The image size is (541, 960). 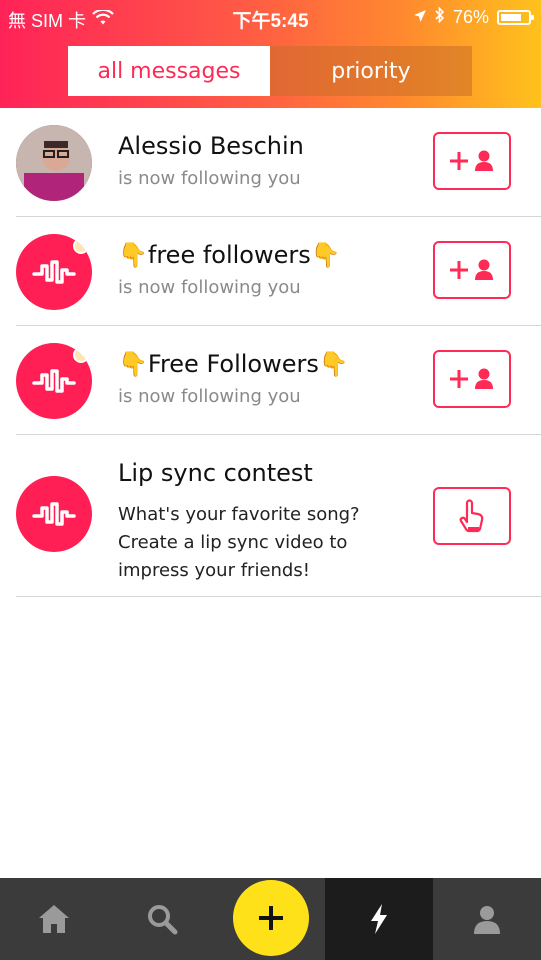 I want to click on user-photo-icon, so click(x=54, y=163).